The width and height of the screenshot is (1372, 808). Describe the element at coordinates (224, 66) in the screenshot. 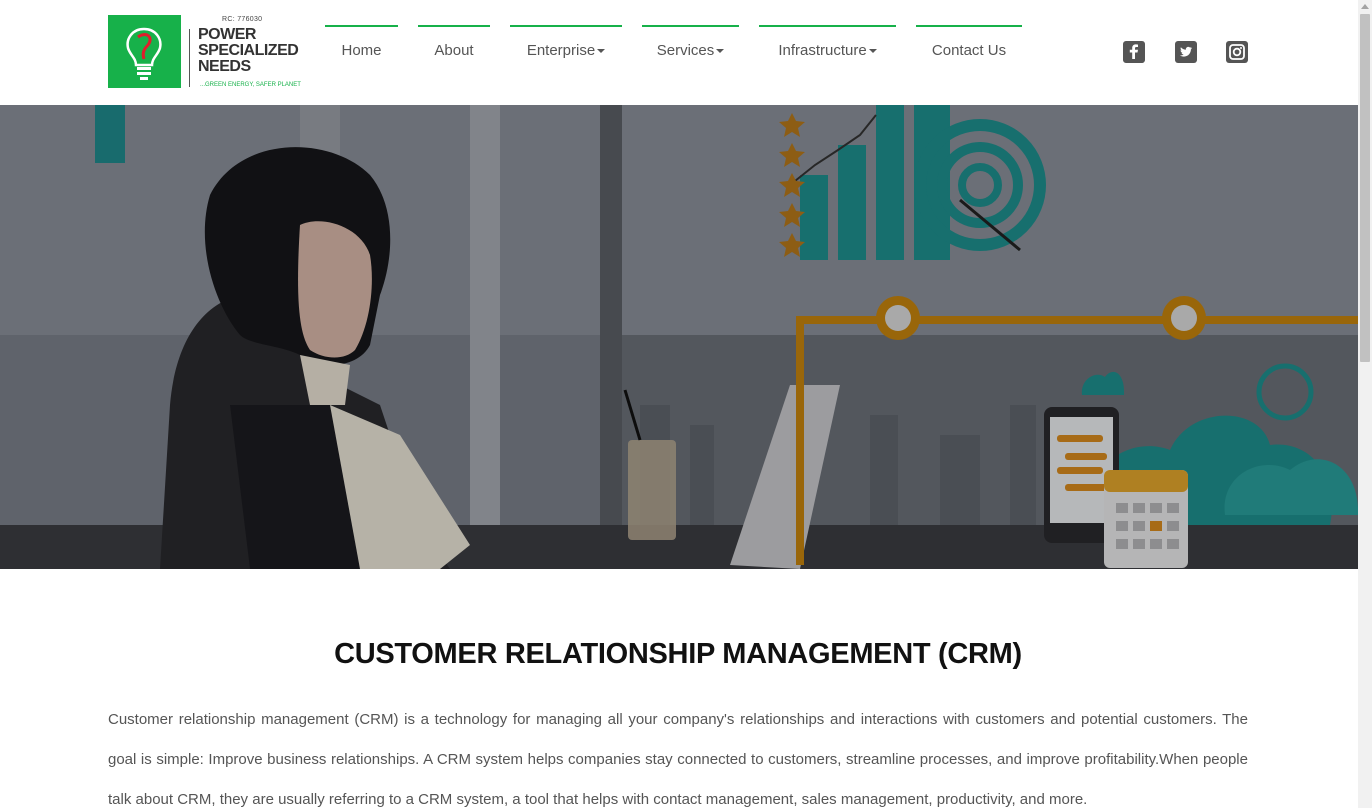

I see `logo-name-line3: NEEDS` at that location.